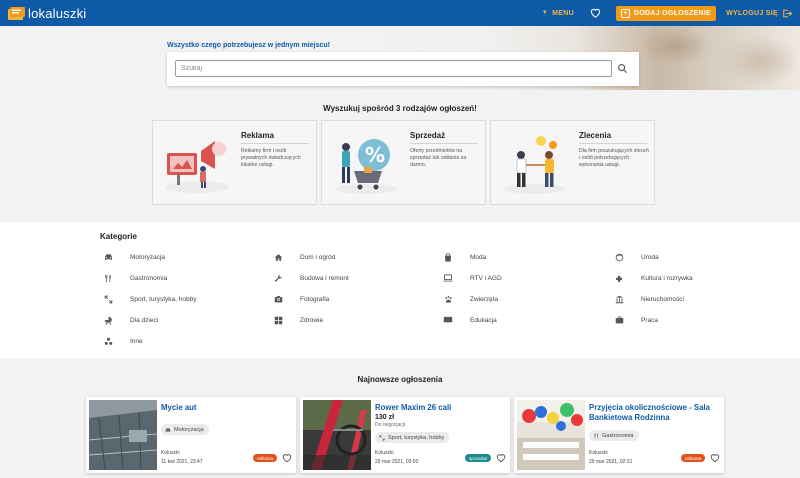  What do you see at coordinates (400, 379) in the screenshot?
I see `latest-heading: Najnowsze ogłoszenia` at bounding box center [400, 379].